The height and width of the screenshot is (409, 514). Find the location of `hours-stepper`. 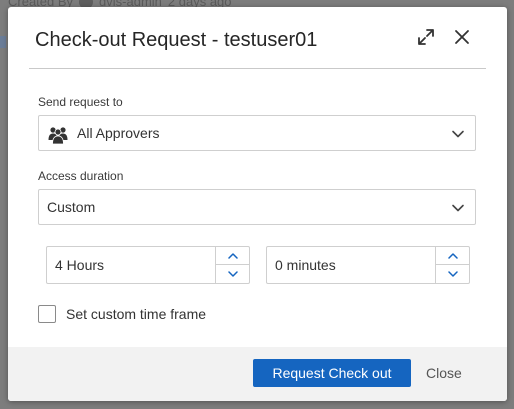

hours-stepper is located at coordinates (148, 265).